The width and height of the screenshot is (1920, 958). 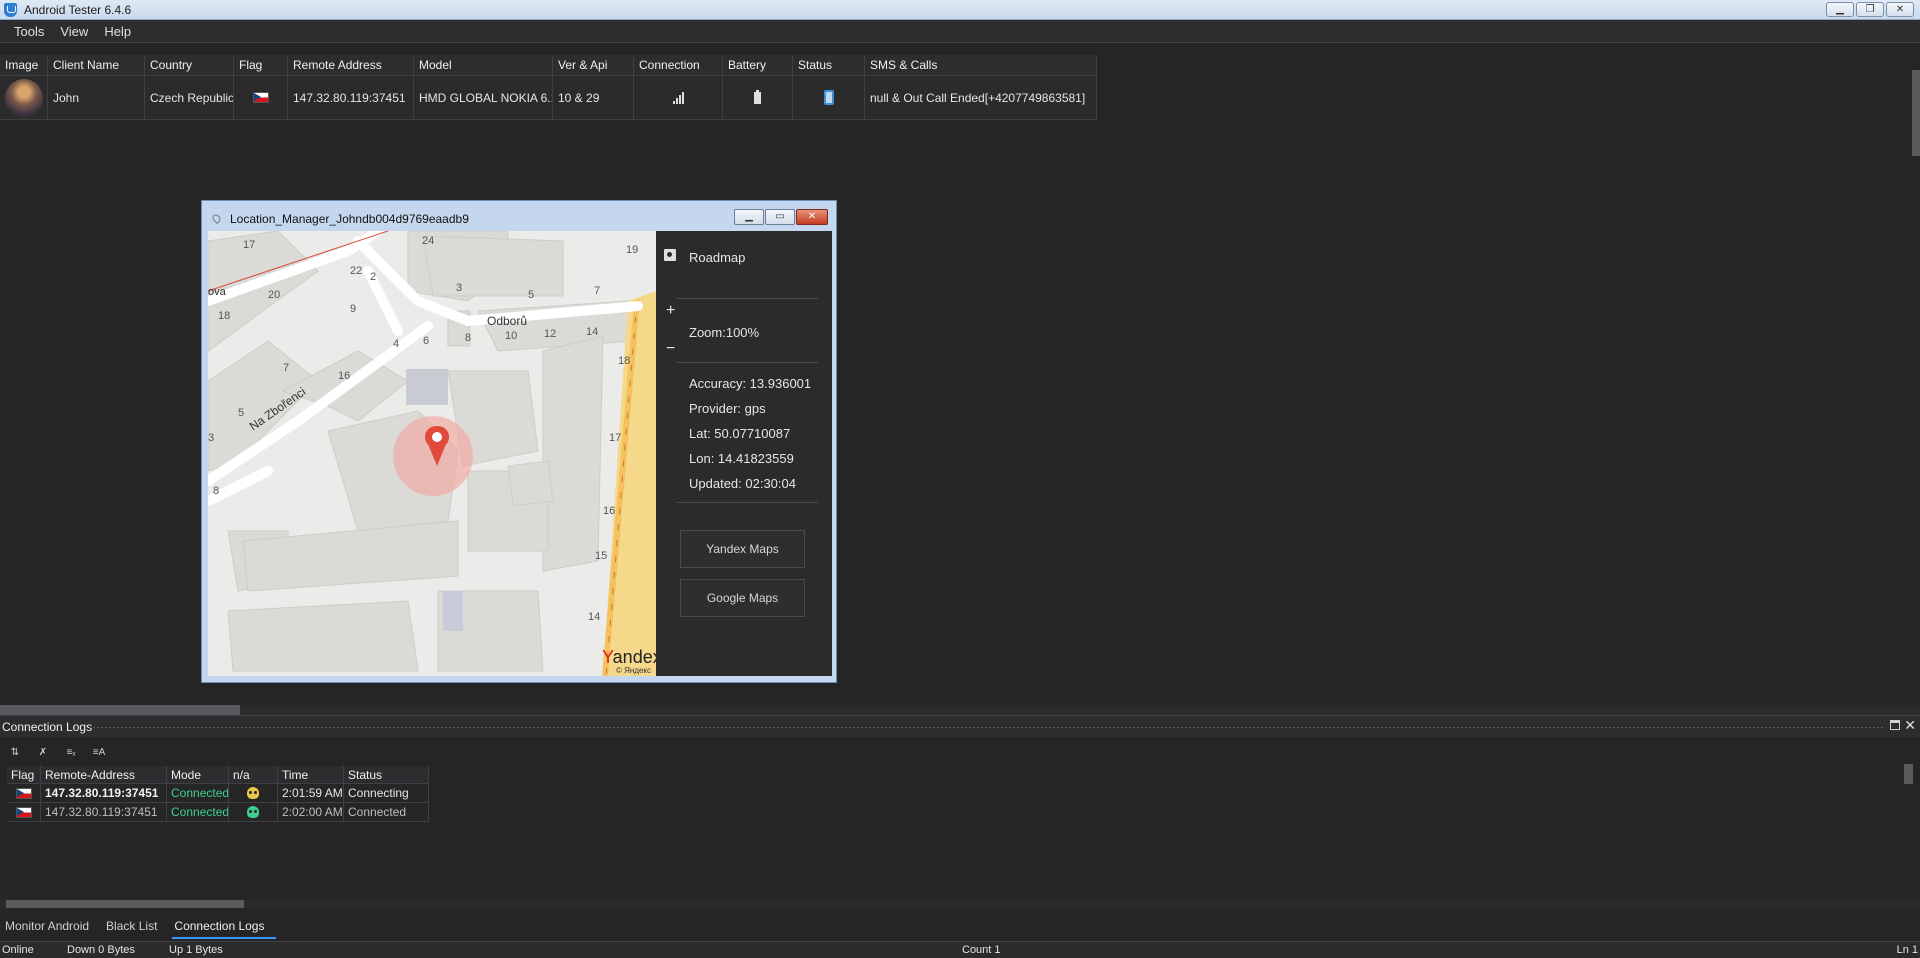 I want to click on tab-connection-logs: Connection Logs, so click(x=223, y=927).